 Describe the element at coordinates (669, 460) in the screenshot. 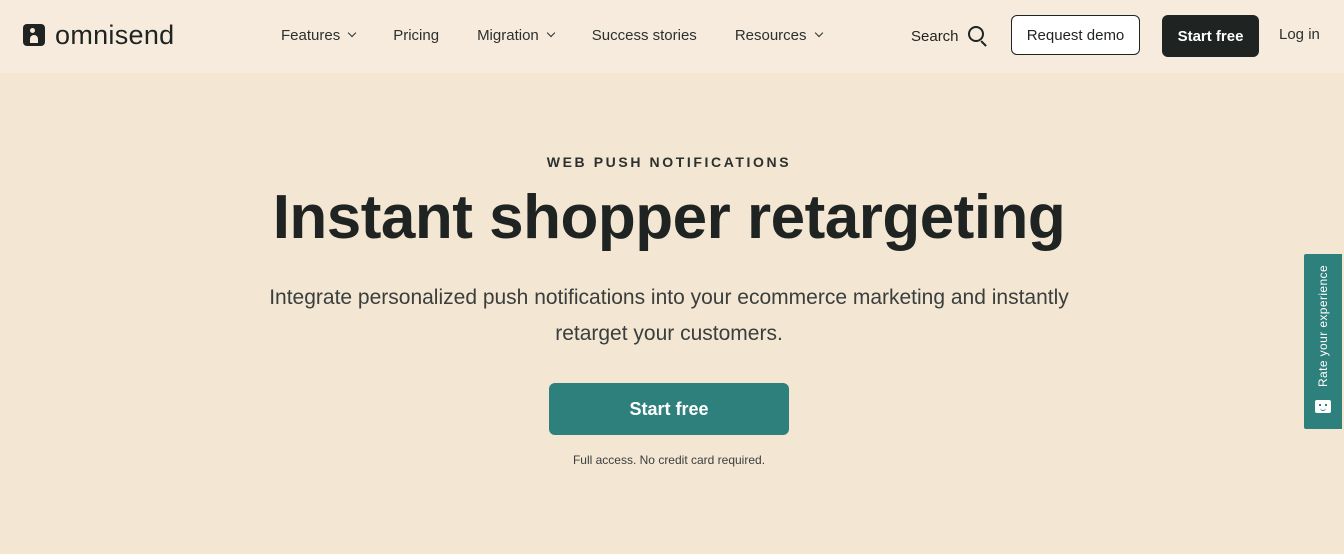

I see `hero-note: Full access. No credit card required.` at that location.